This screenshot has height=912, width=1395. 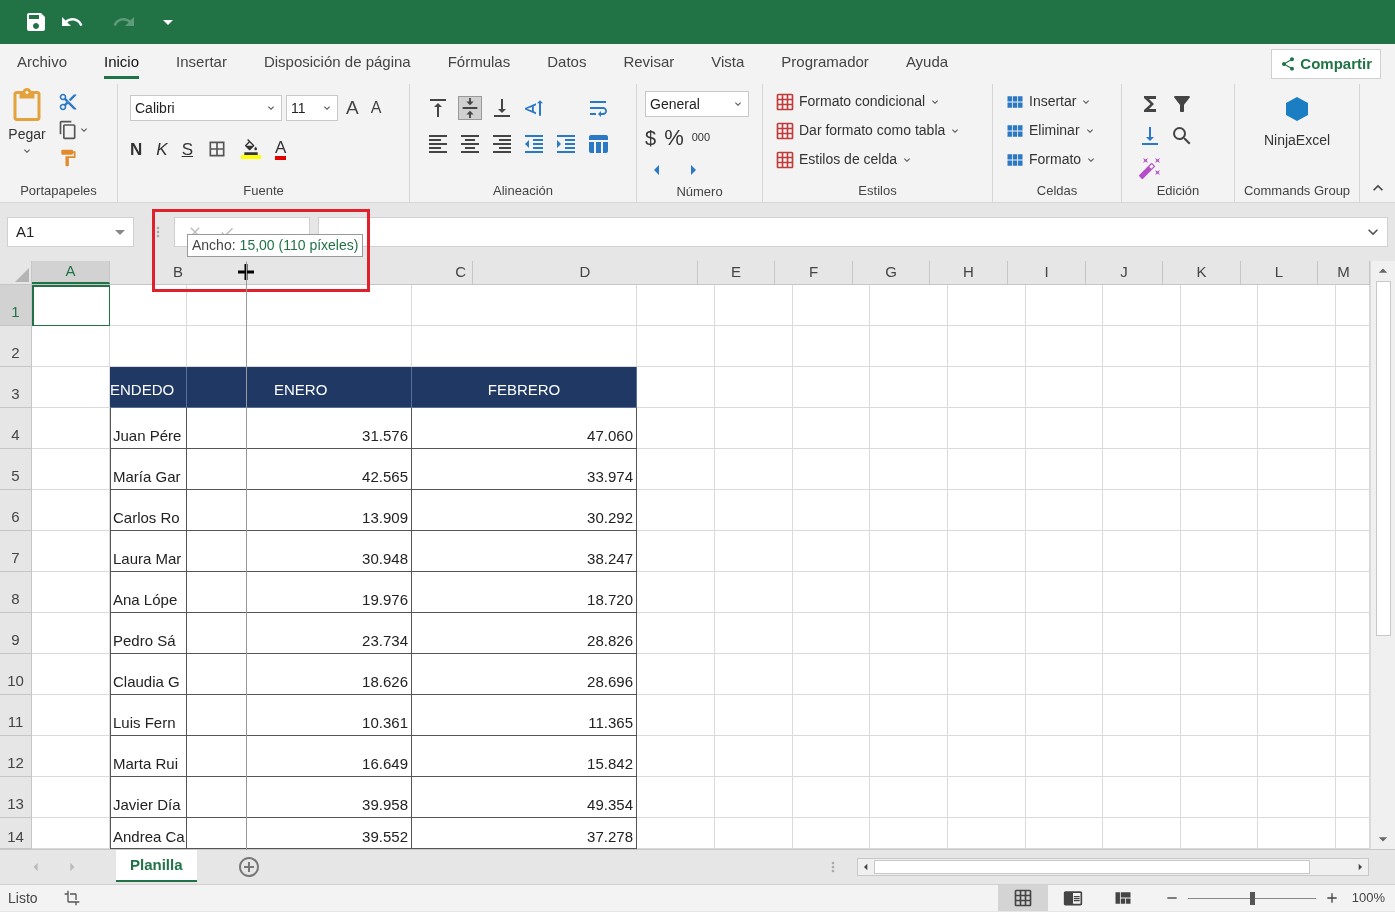 I want to click on table-cell: 30.292, so click(x=524, y=510).